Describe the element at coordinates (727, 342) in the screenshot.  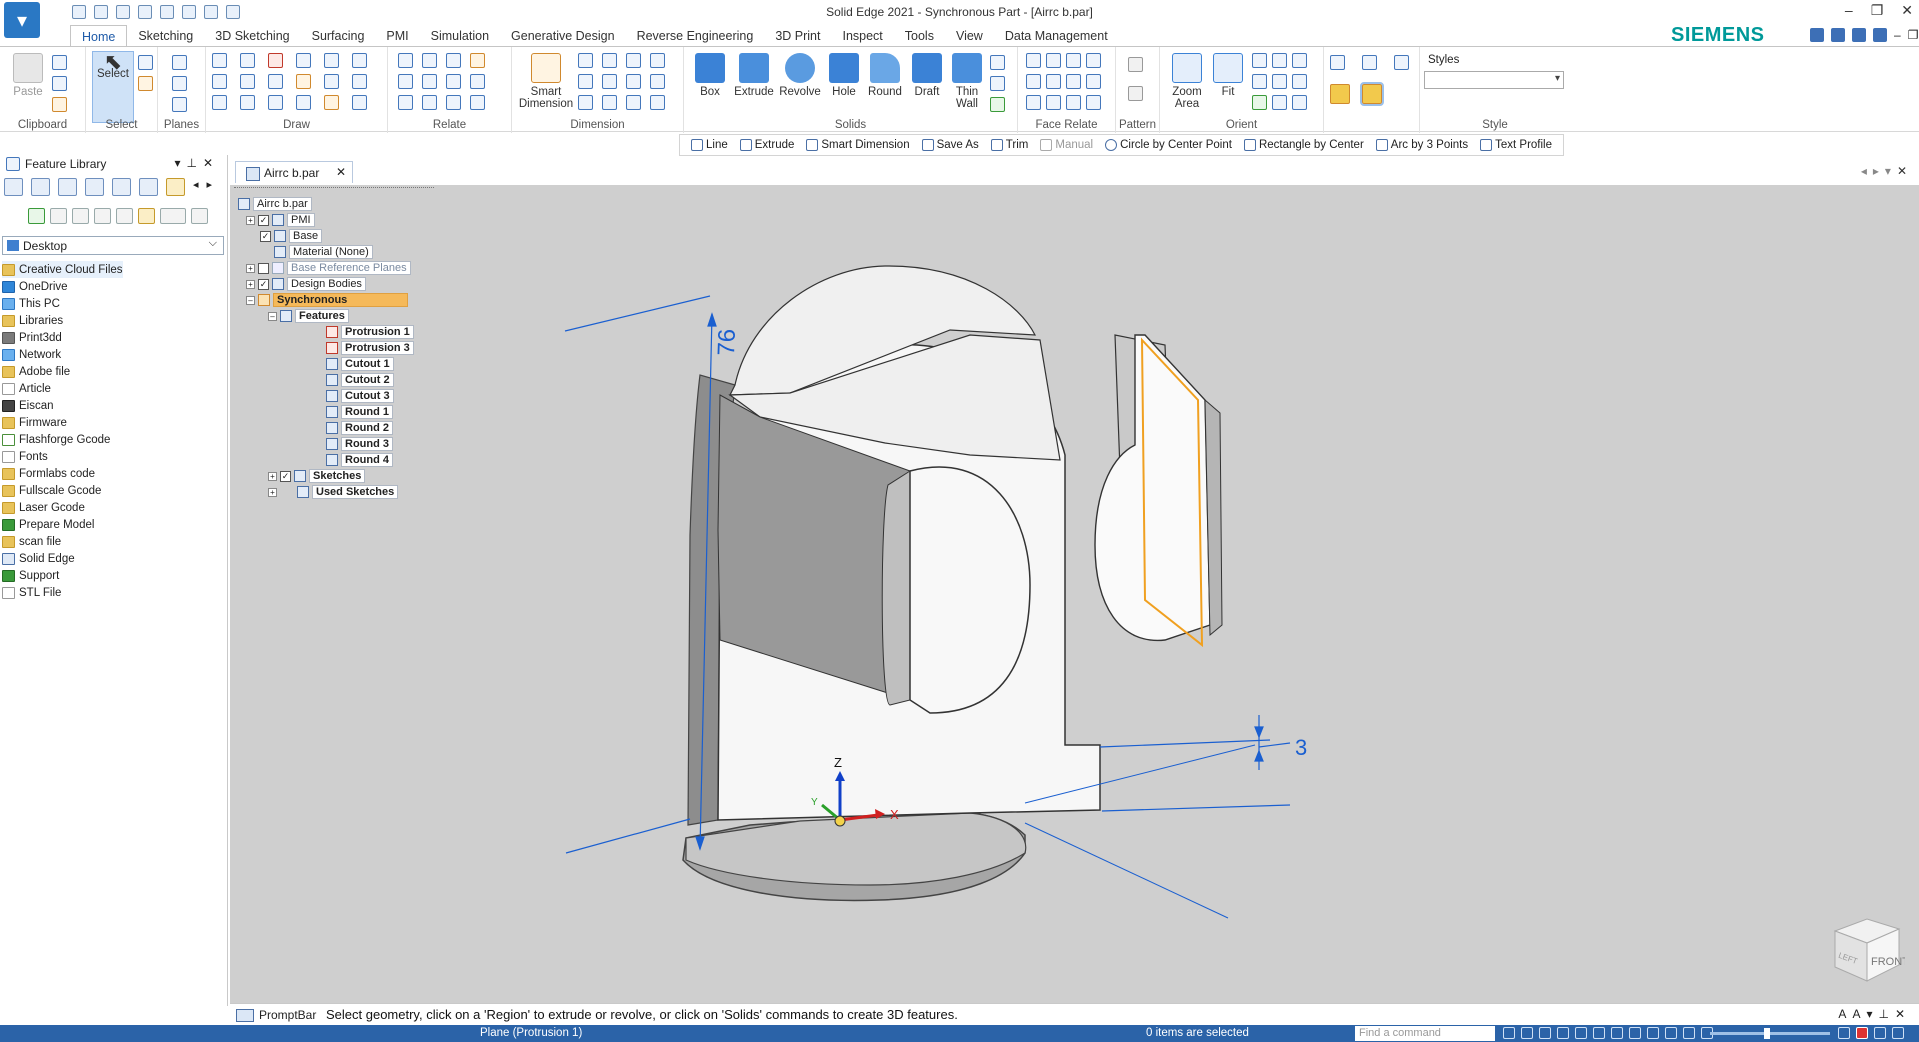
I see `height-dimension-value: 76` at that location.